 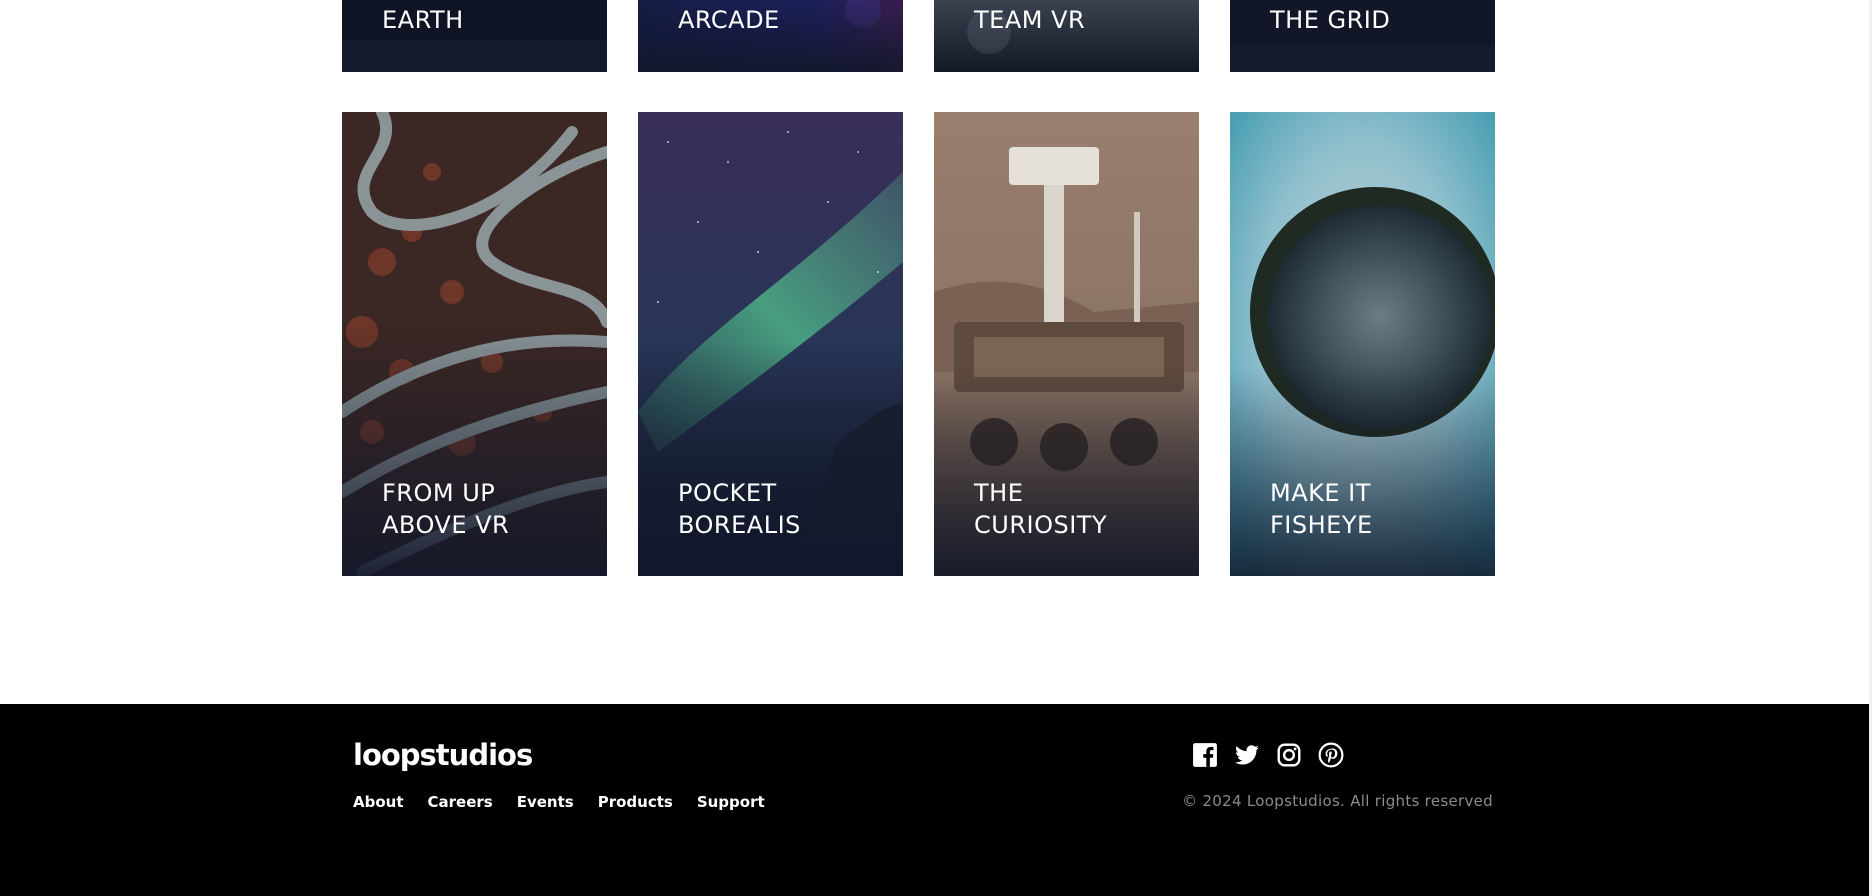 I want to click on footer-link-about: About, so click(x=378, y=802).